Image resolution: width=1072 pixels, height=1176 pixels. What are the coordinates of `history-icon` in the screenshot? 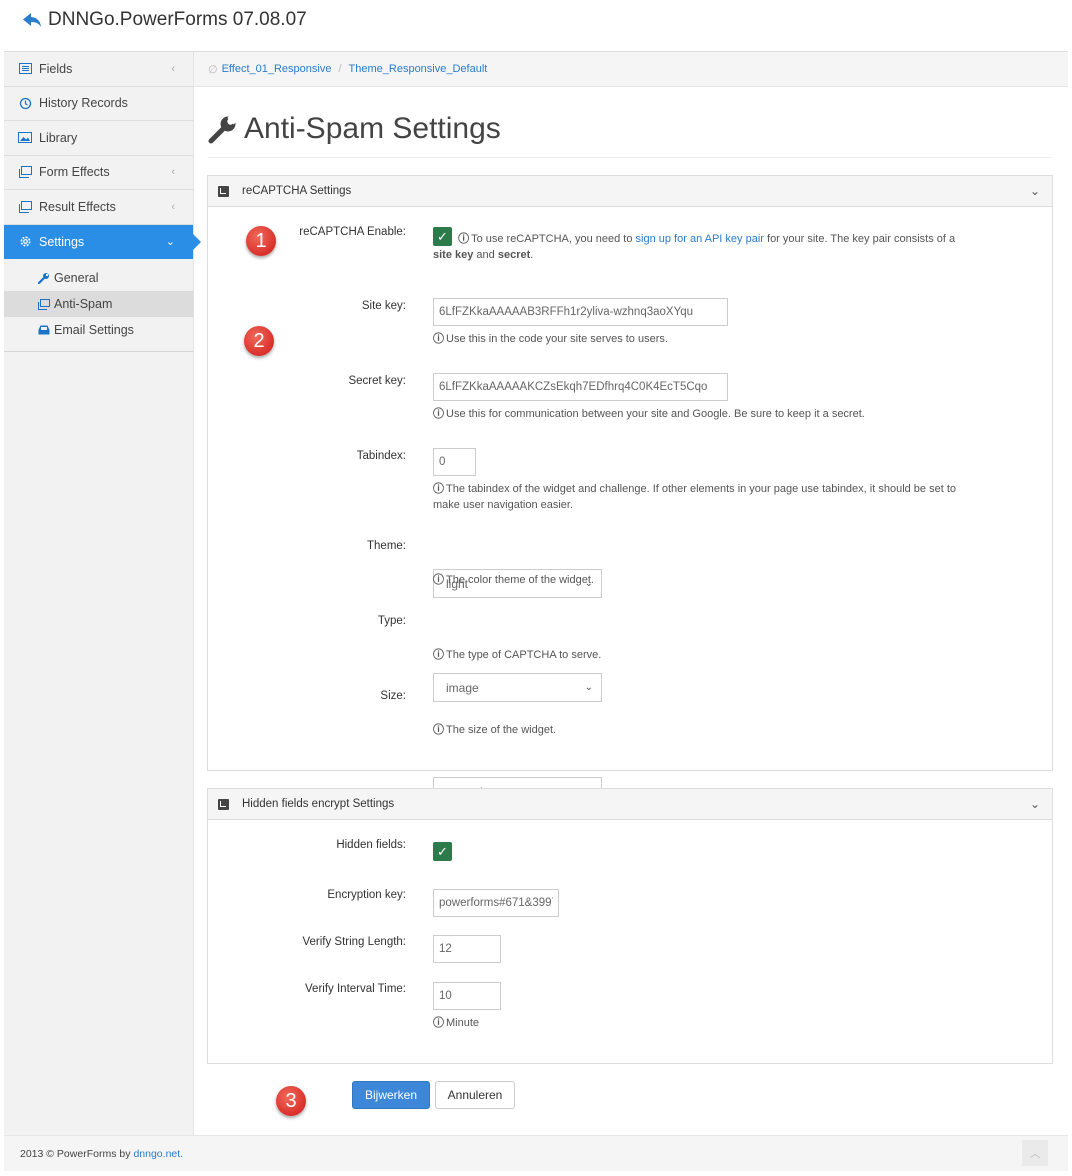 It's located at (25, 103).